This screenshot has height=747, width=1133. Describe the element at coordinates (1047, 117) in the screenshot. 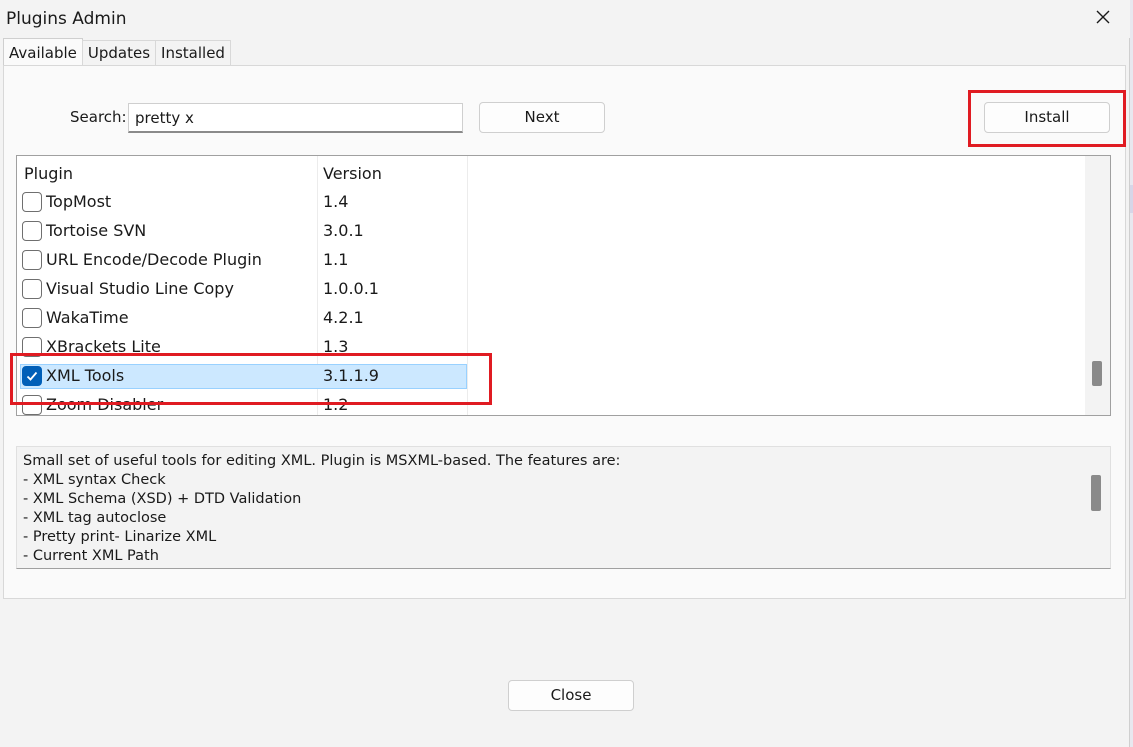

I see `install-button: Install` at that location.